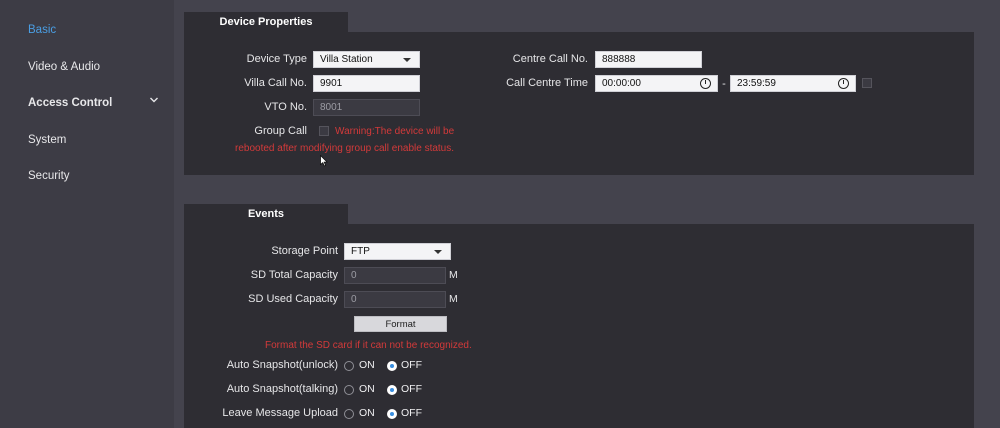  I want to click on sidebar-item-access-control: Access Control, so click(70, 103).